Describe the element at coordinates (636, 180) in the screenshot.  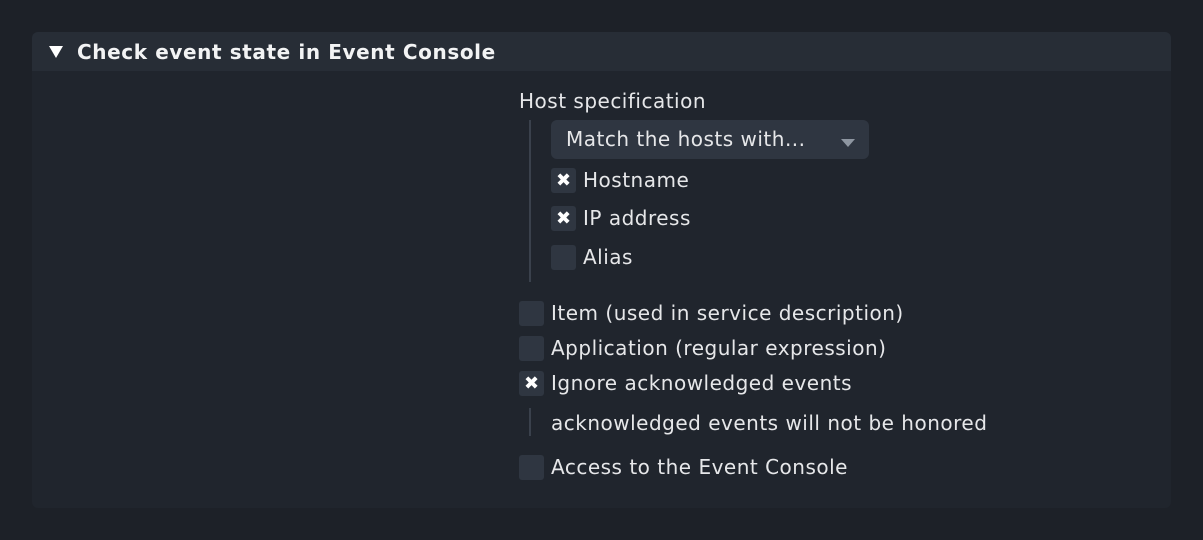
I see `hostname-label: Hostname` at that location.